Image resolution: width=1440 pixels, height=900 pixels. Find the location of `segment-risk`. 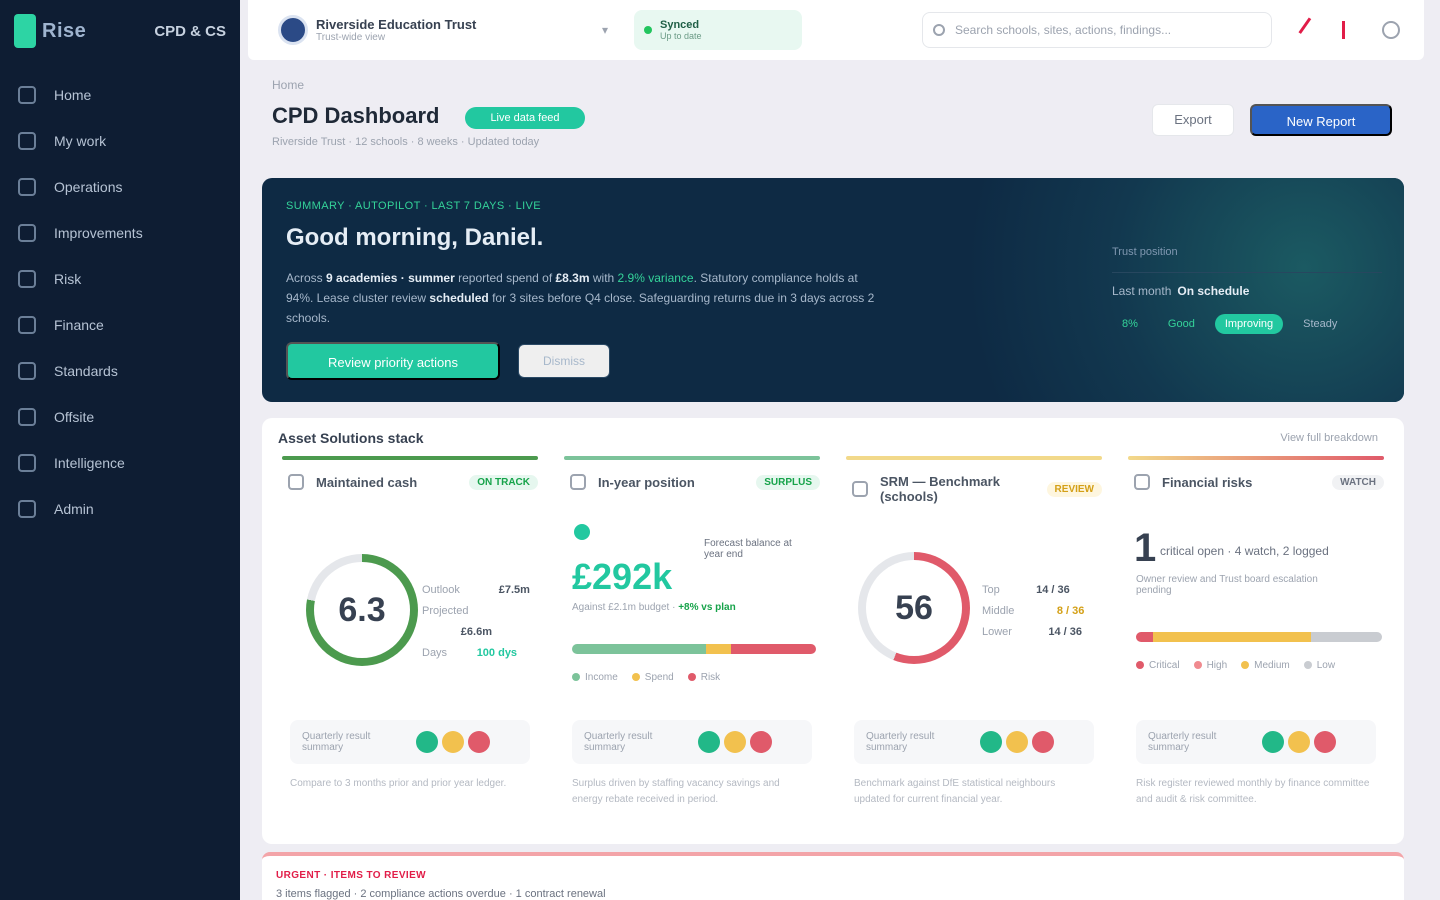

segment-risk is located at coordinates (773, 649).